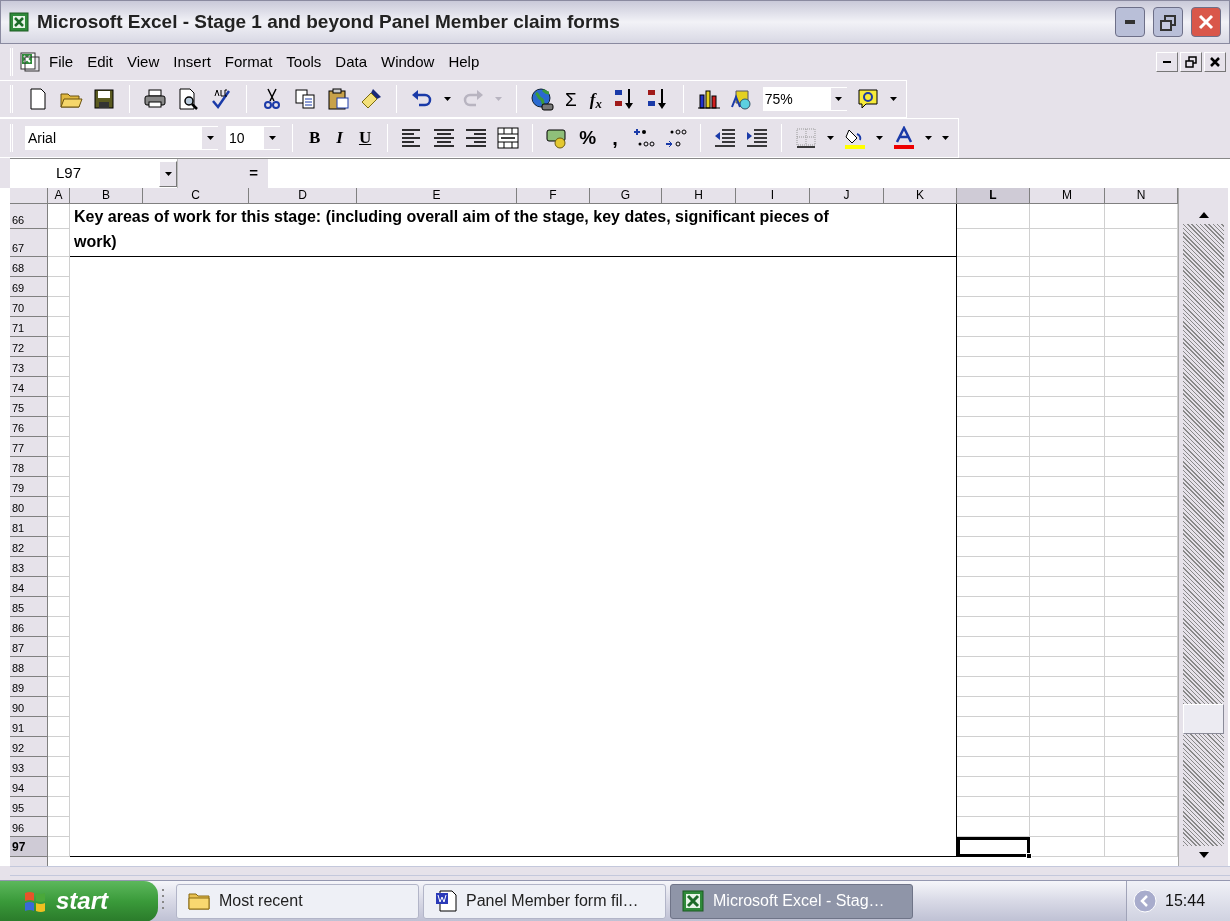 This screenshot has height=921, width=1230. What do you see at coordinates (29, 327) in the screenshot?
I see `row-header: 71` at bounding box center [29, 327].